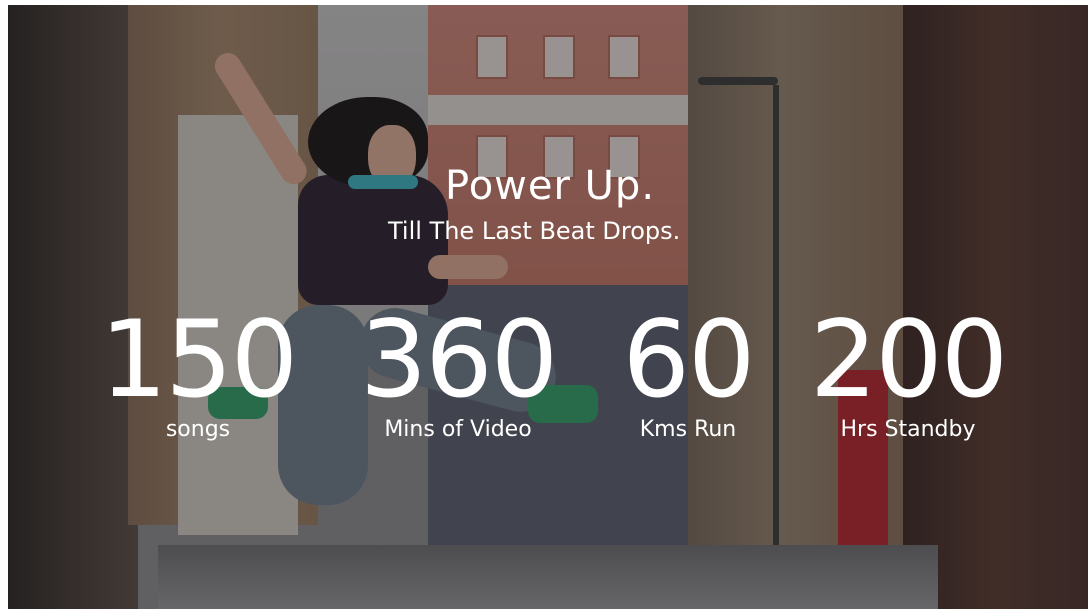 Image resolution: width=1090 pixels, height=611 pixels. I want to click on stat-run: 60 Kms Run, so click(688, 374).